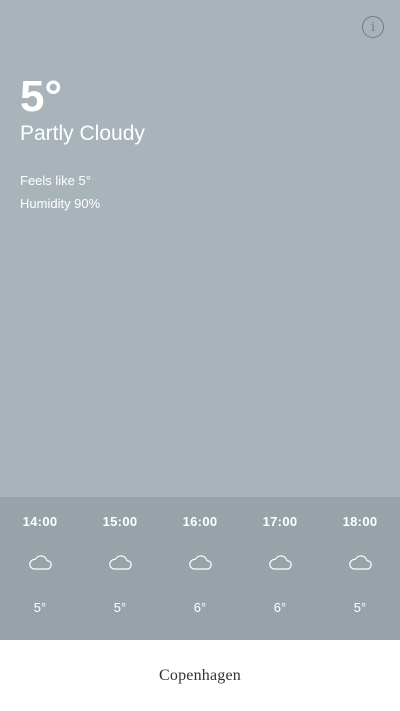  I want to click on hourly-item: 17:00 6°, so click(280, 568).